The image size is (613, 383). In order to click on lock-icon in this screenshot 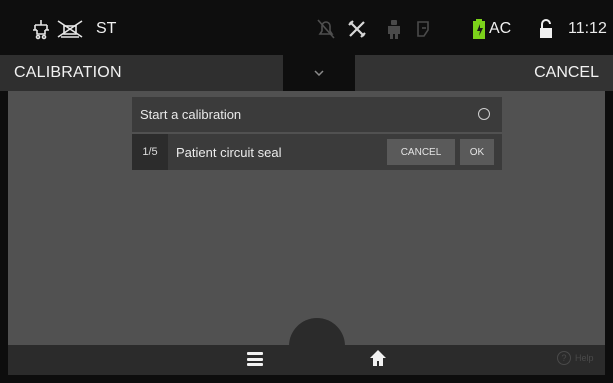, I will do `click(546, 29)`.